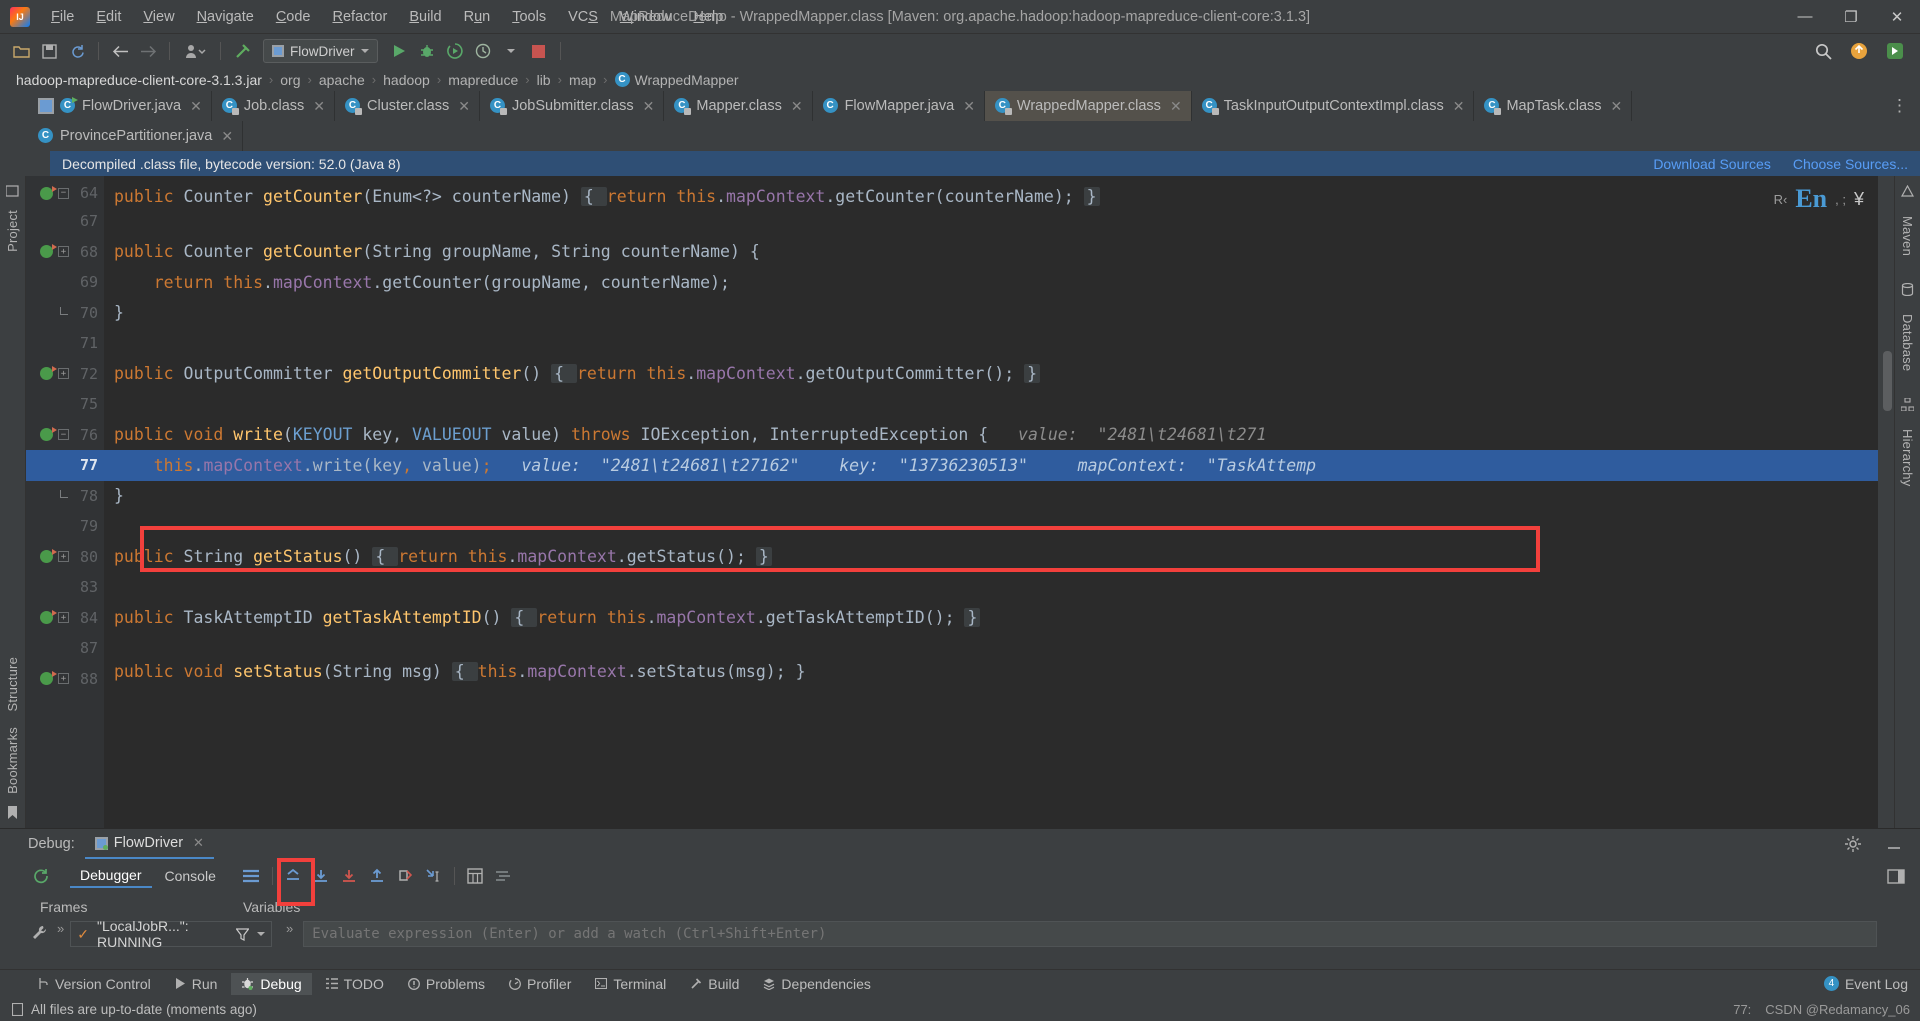 The width and height of the screenshot is (1920, 1021). Describe the element at coordinates (539, 51) in the screenshot. I see `stop-icon` at that location.